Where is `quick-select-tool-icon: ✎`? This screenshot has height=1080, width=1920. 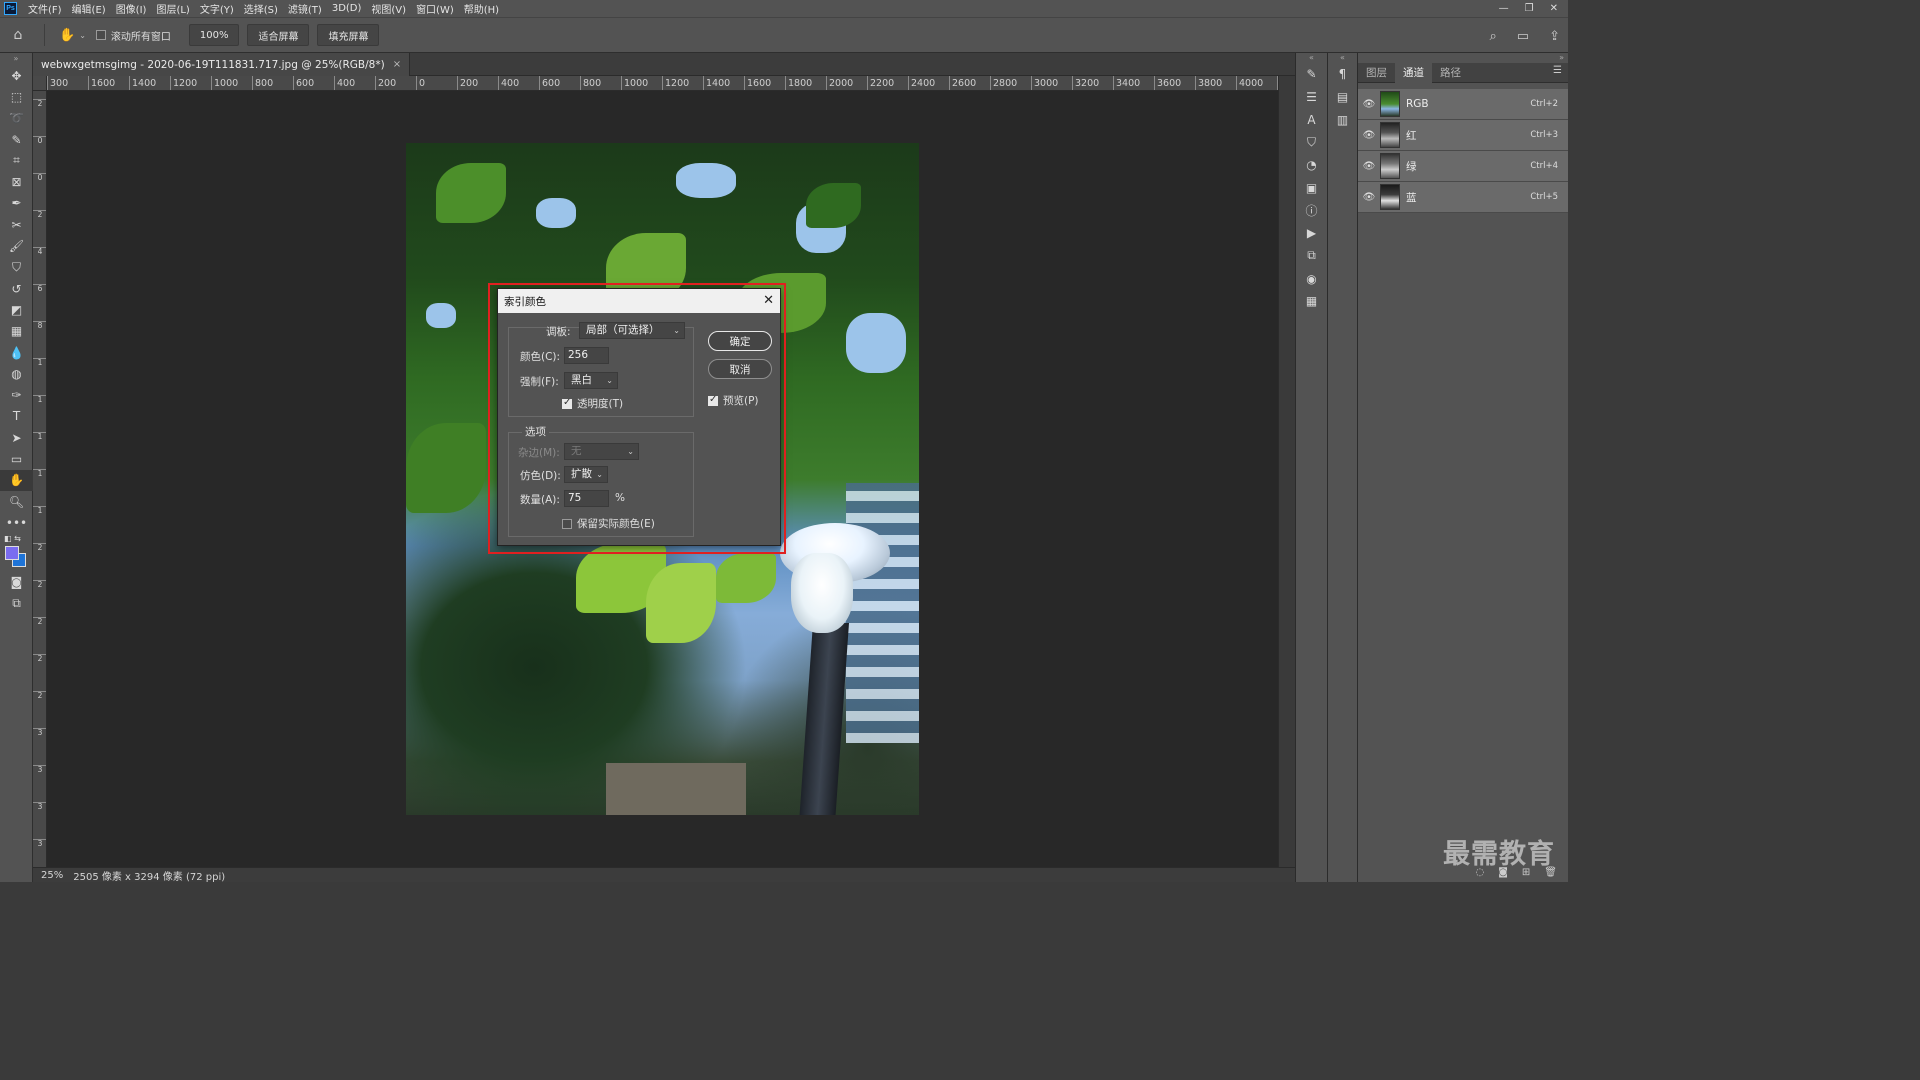 quick-select-tool-icon: ✎ is located at coordinates (16, 139).